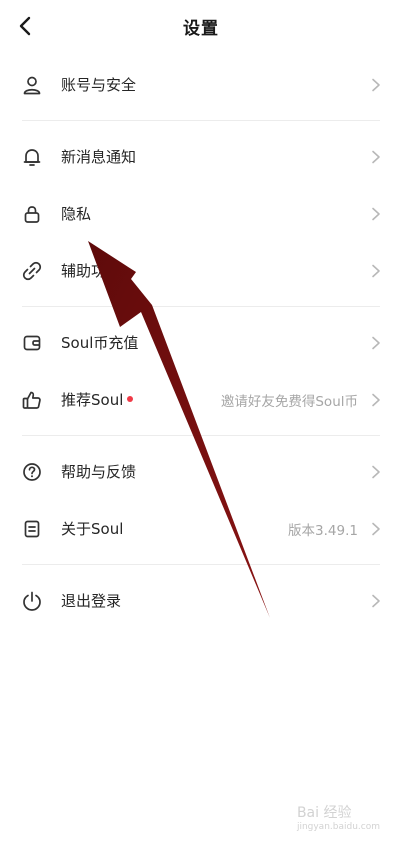 The height and width of the screenshot is (854, 402). What do you see at coordinates (91, 271) in the screenshot?
I see `settings-item-label: 辅助功能` at bounding box center [91, 271].